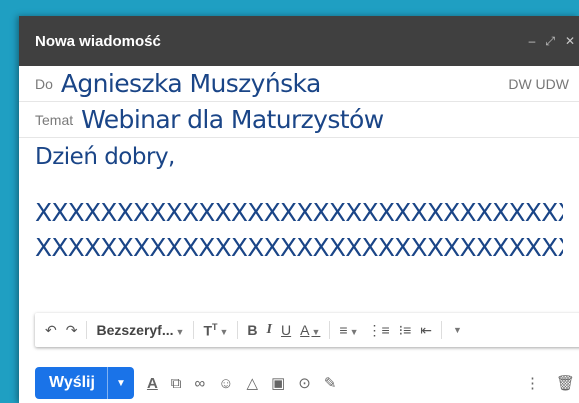 The width and height of the screenshot is (579, 403). Describe the element at coordinates (252, 330) in the screenshot. I see `bold-icon: B` at that location.